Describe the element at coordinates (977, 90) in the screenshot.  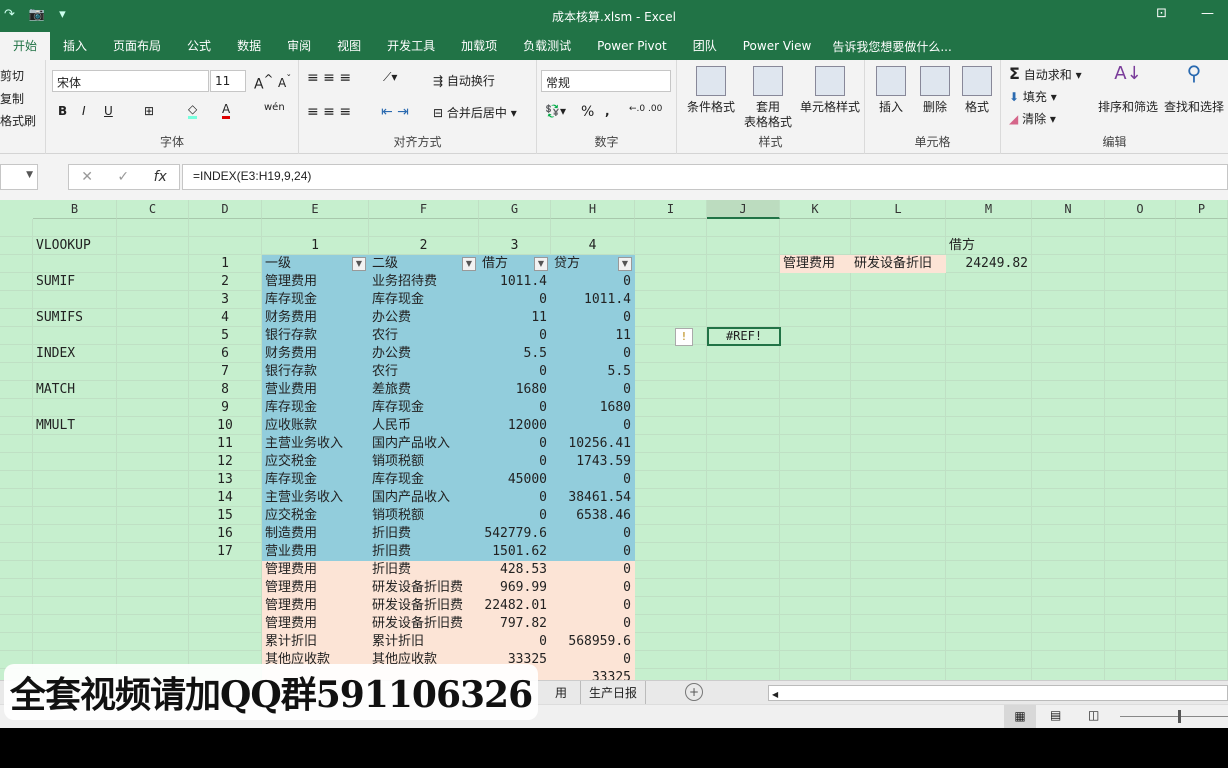
I see `format-cells-button: 格式` at that location.